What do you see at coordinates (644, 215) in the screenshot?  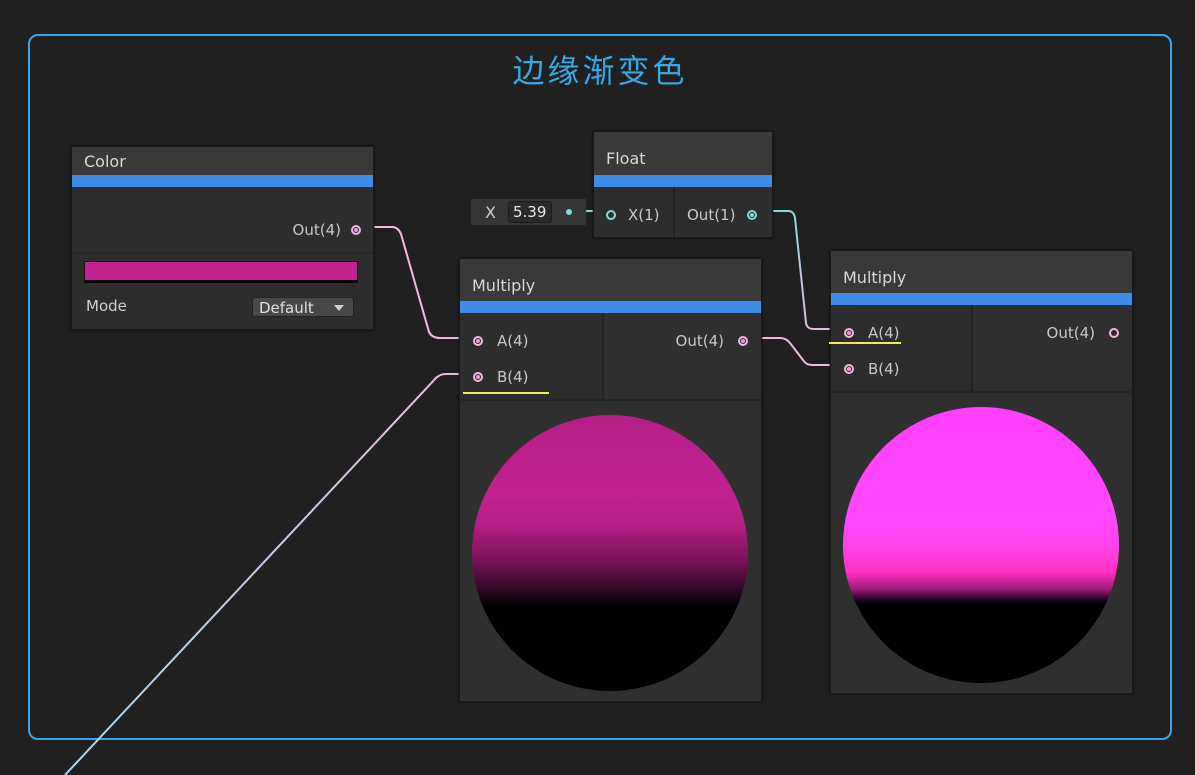 I see `float-in-label: X(1)` at bounding box center [644, 215].